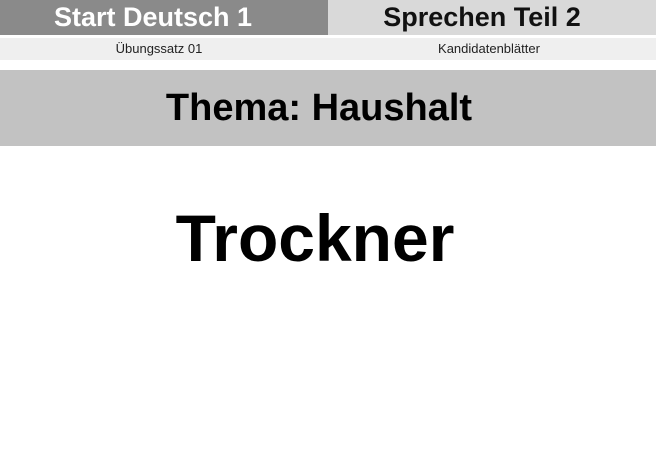 The width and height of the screenshot is (656, 452). What do you see at coordinates (492, 17) in the screenshot?
I see `section-title: Sprechen Teil 2` at bounding box center [492, 17].